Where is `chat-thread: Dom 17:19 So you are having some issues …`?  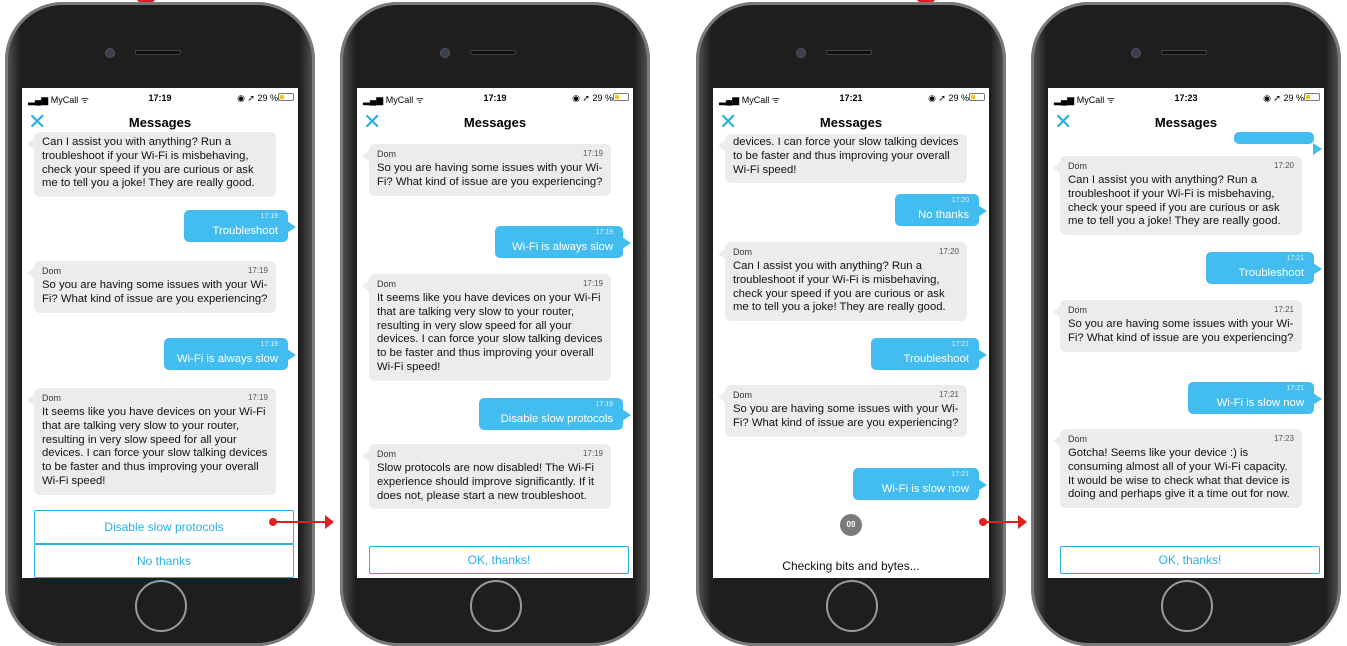 chat-thread: Dom 17:19 So you are having some issues … is located at coordinates (495, 358).